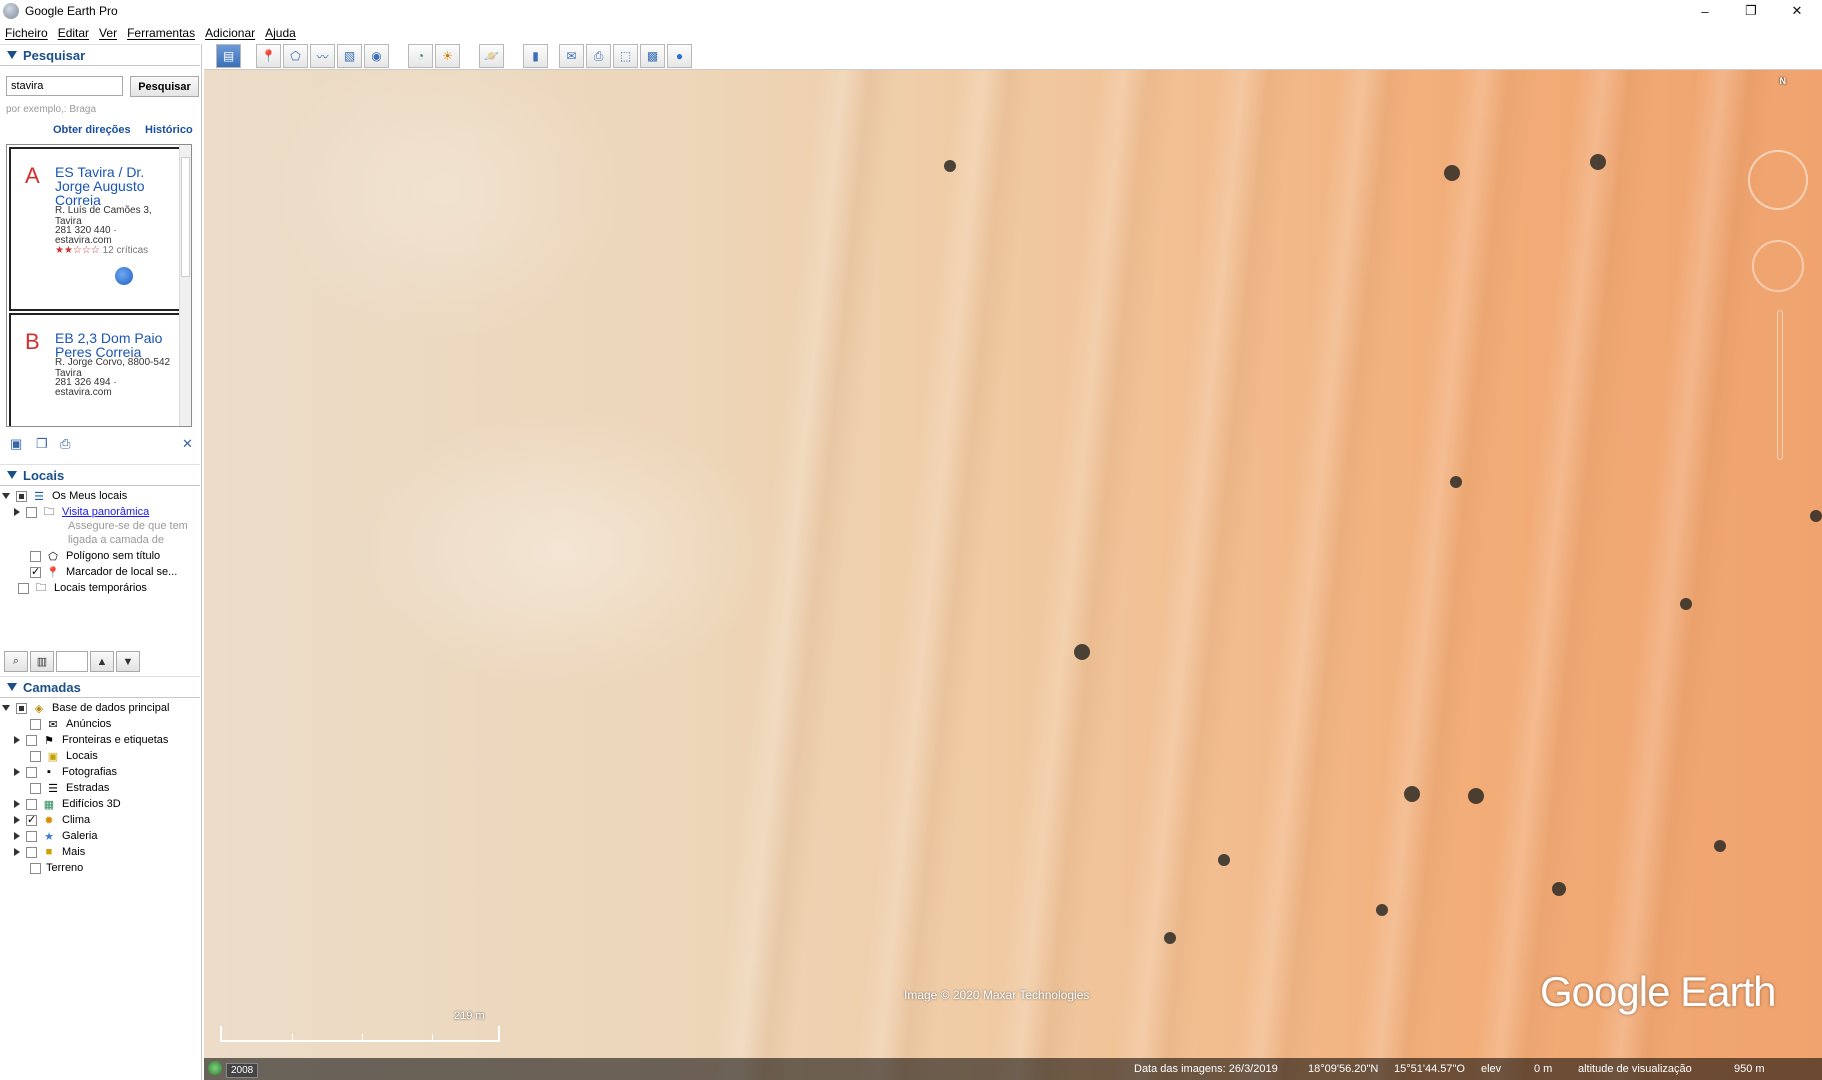 The height and width of the screenshot is (1080, 1822). Describe the element at coordinates (72, 661) in the screenshot. I see `places-filter-box` at that location.